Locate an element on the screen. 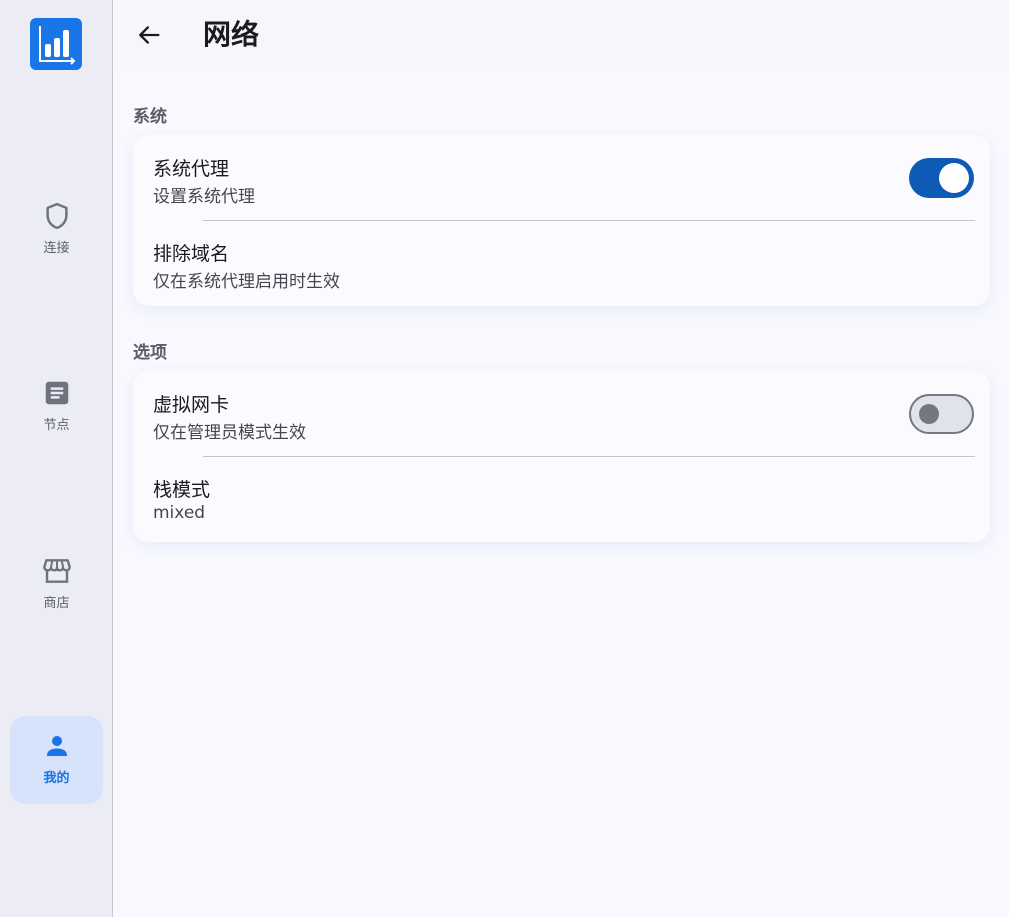 This screenshot has width=1009, height=917. stack-mode-value: mixed is located at coordinates (179, 513).